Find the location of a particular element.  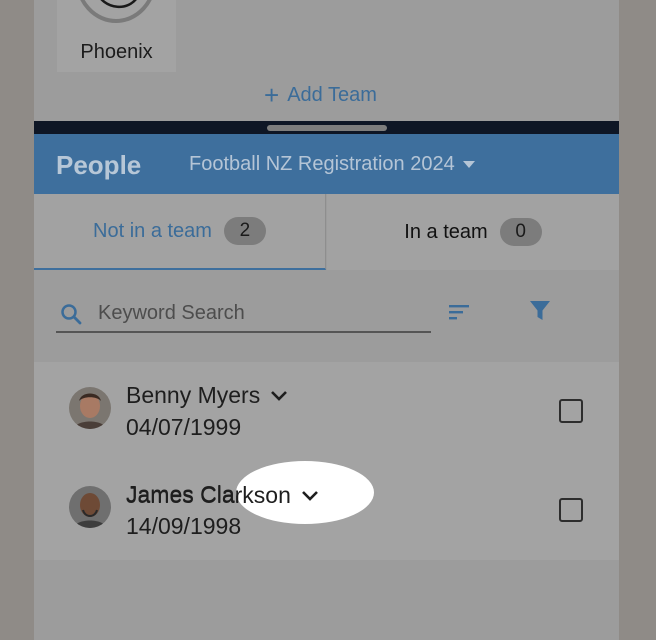

tab-not-in-a-team: Not in a team 2 is located at coordinates (180, 232).